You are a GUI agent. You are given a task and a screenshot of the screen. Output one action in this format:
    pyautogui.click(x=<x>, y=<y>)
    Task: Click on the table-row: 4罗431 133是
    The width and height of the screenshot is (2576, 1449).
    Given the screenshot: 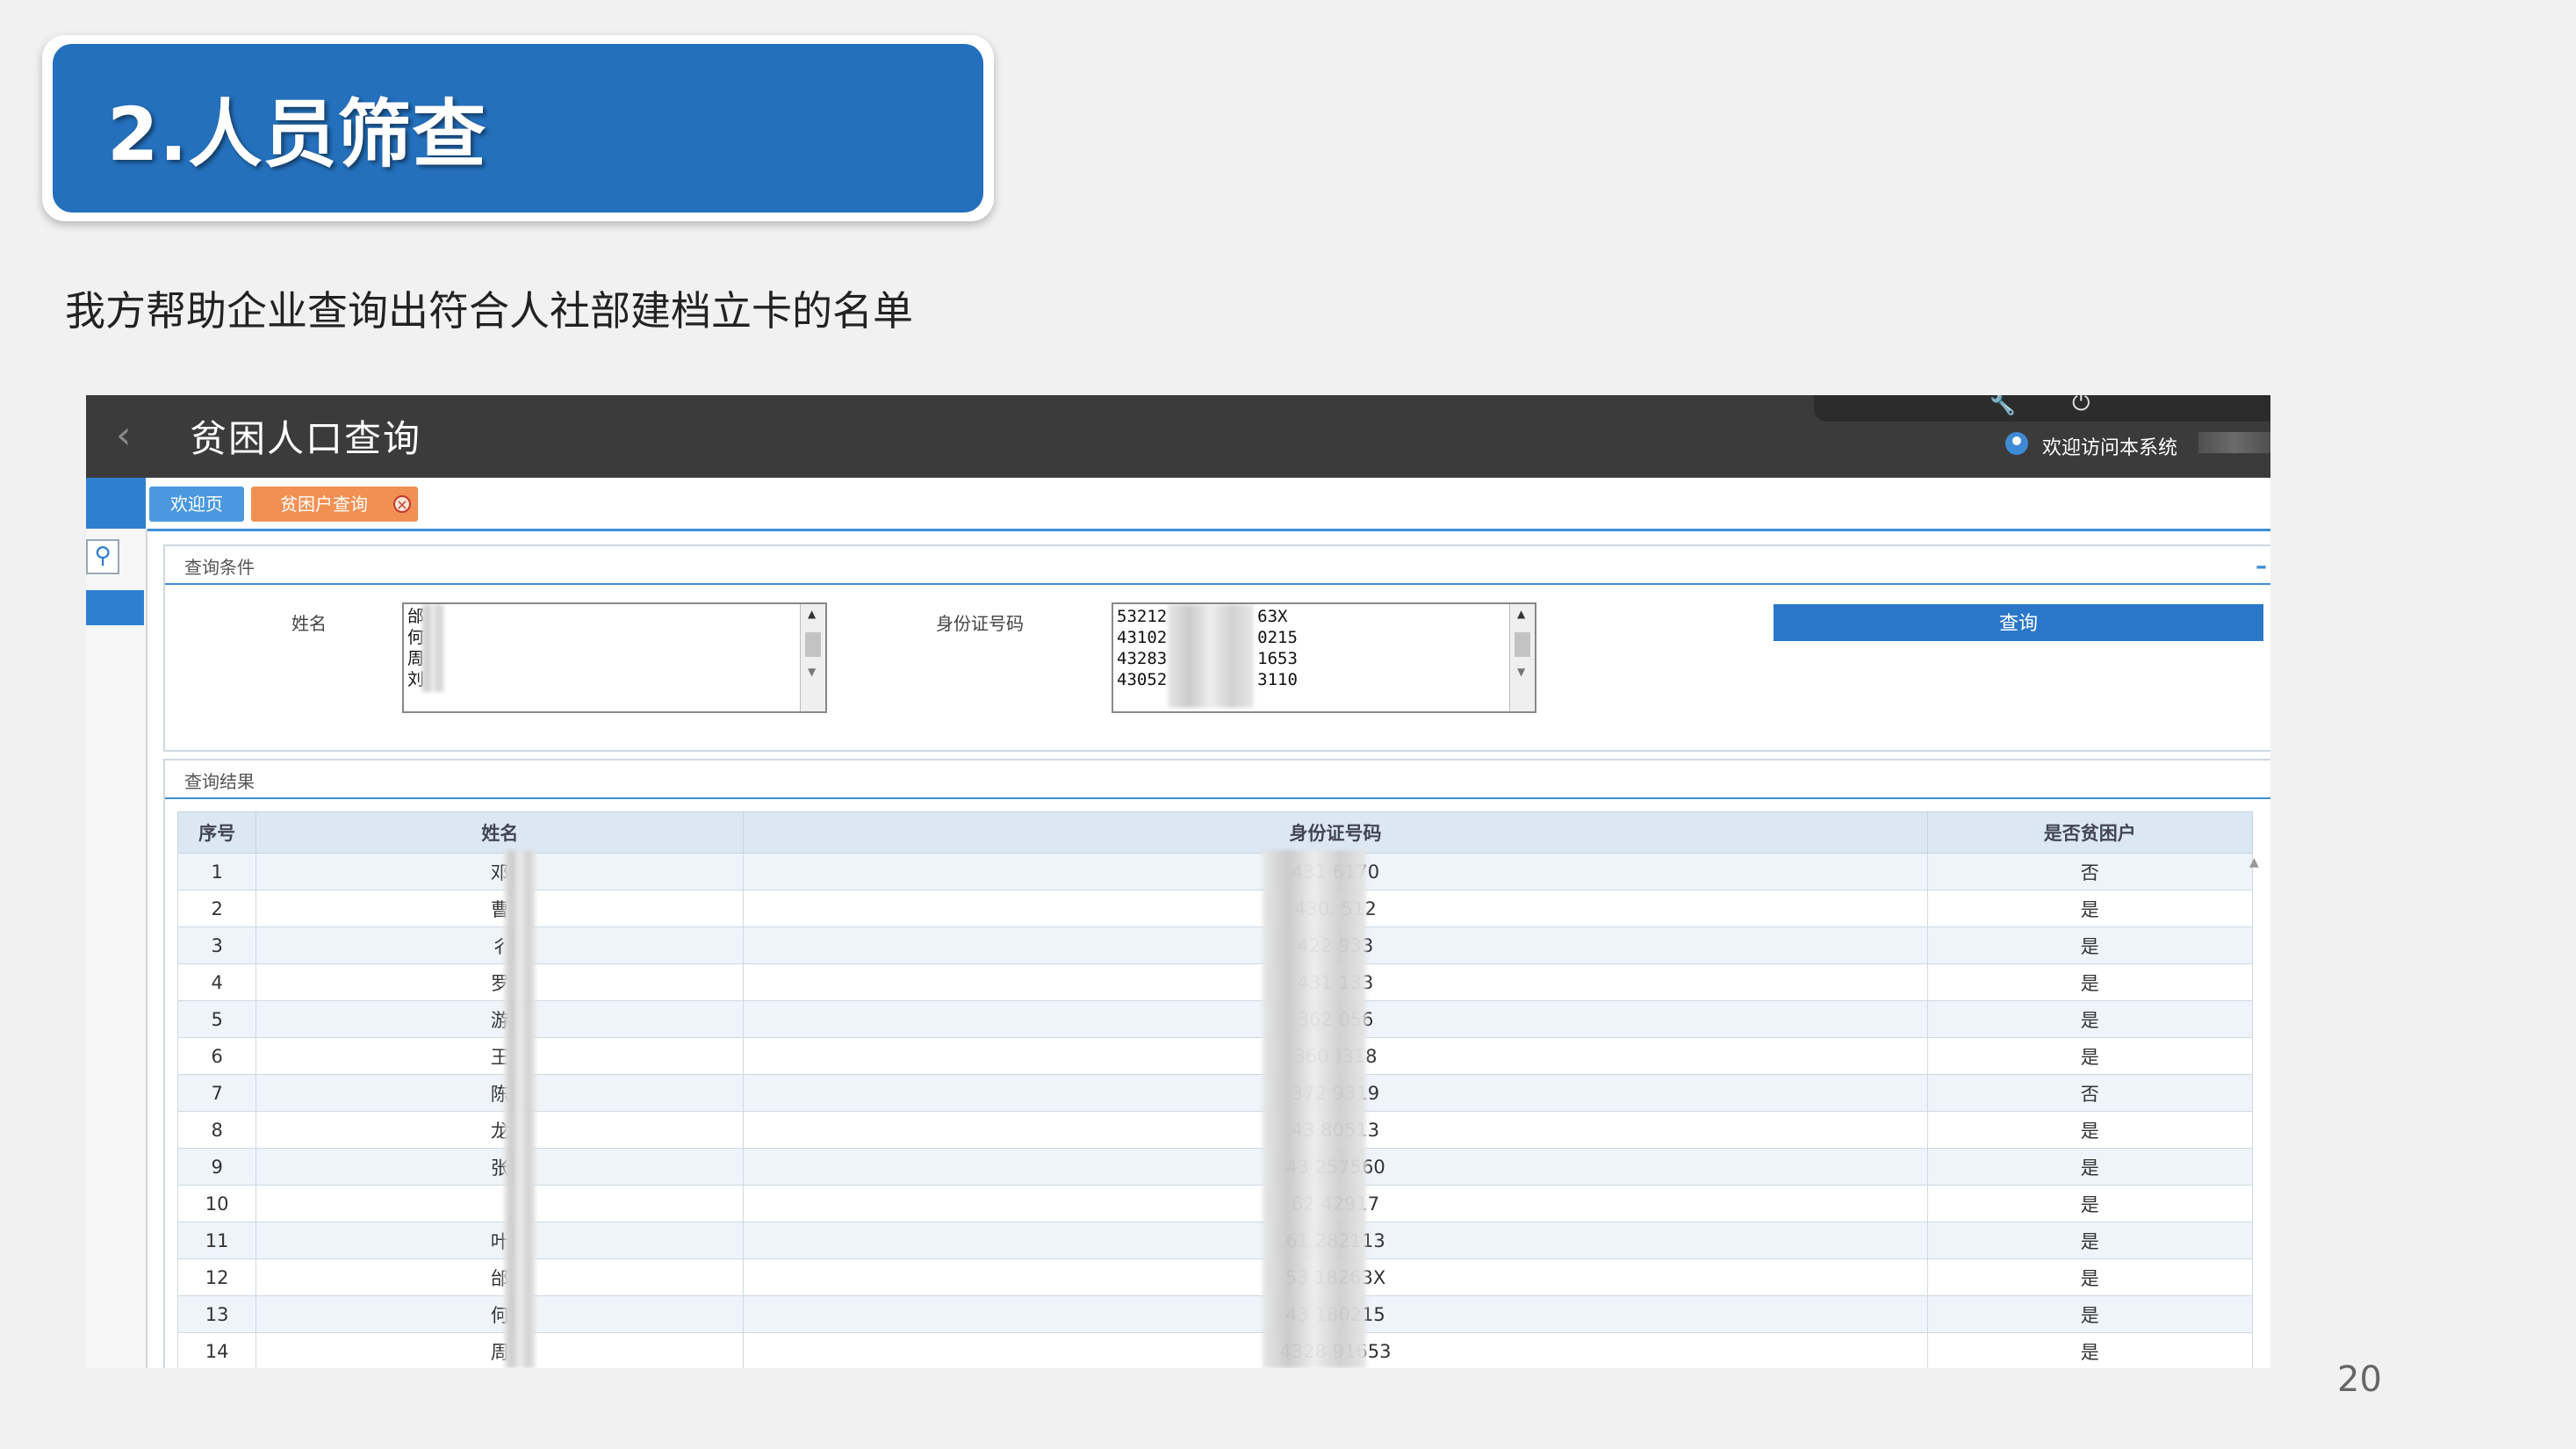 What is the action you would take?
    pyautogui.click(x=1215, y=982)
    